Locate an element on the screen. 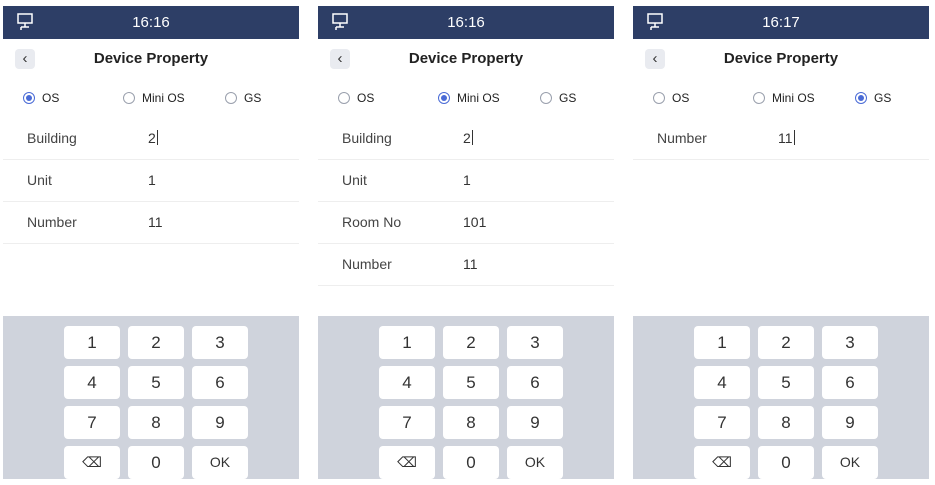  field-value-text: 1 is located at coordinates (152, 180).